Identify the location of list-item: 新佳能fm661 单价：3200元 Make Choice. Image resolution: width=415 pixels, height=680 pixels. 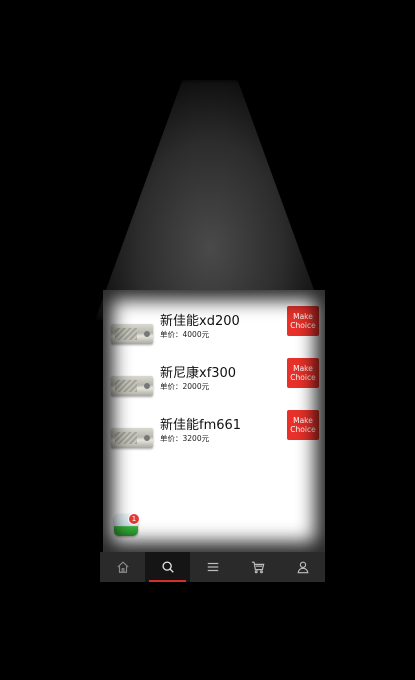
(214, 434).